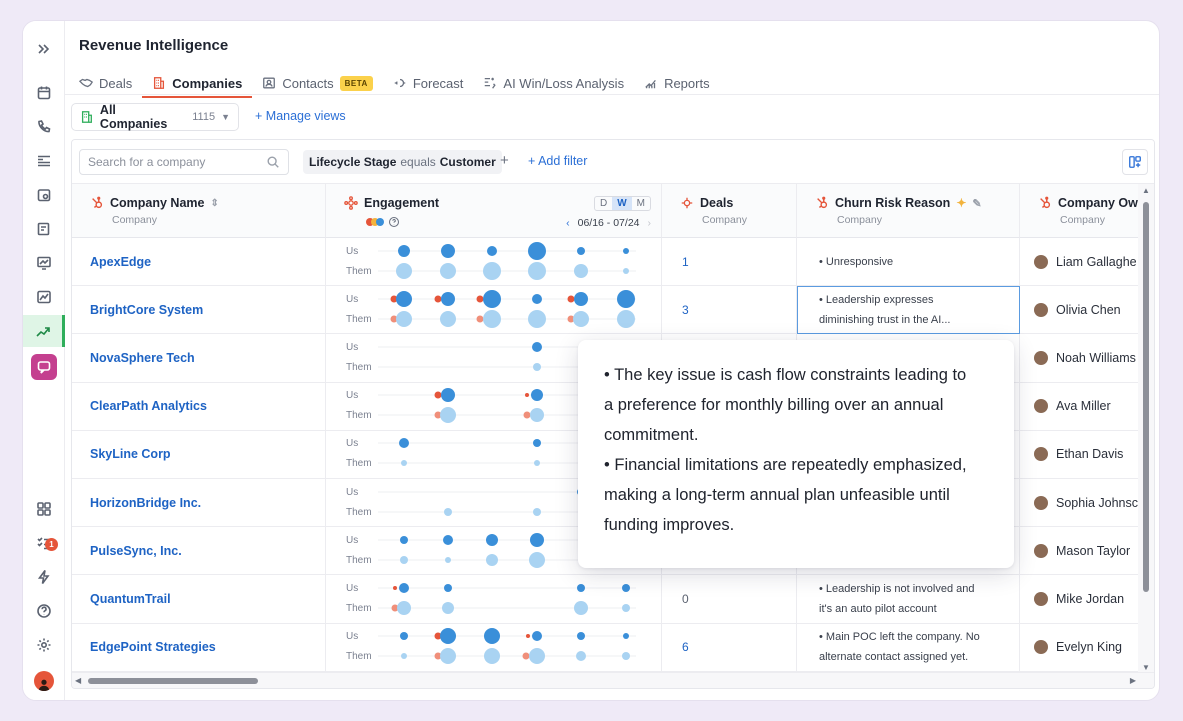 This screenshot has height=721, width=1183. What do you see at coordinates (1146, 667) in the screenshot?
I see `scroll-down-icon: ▼` at bounding box center [1146, 667].